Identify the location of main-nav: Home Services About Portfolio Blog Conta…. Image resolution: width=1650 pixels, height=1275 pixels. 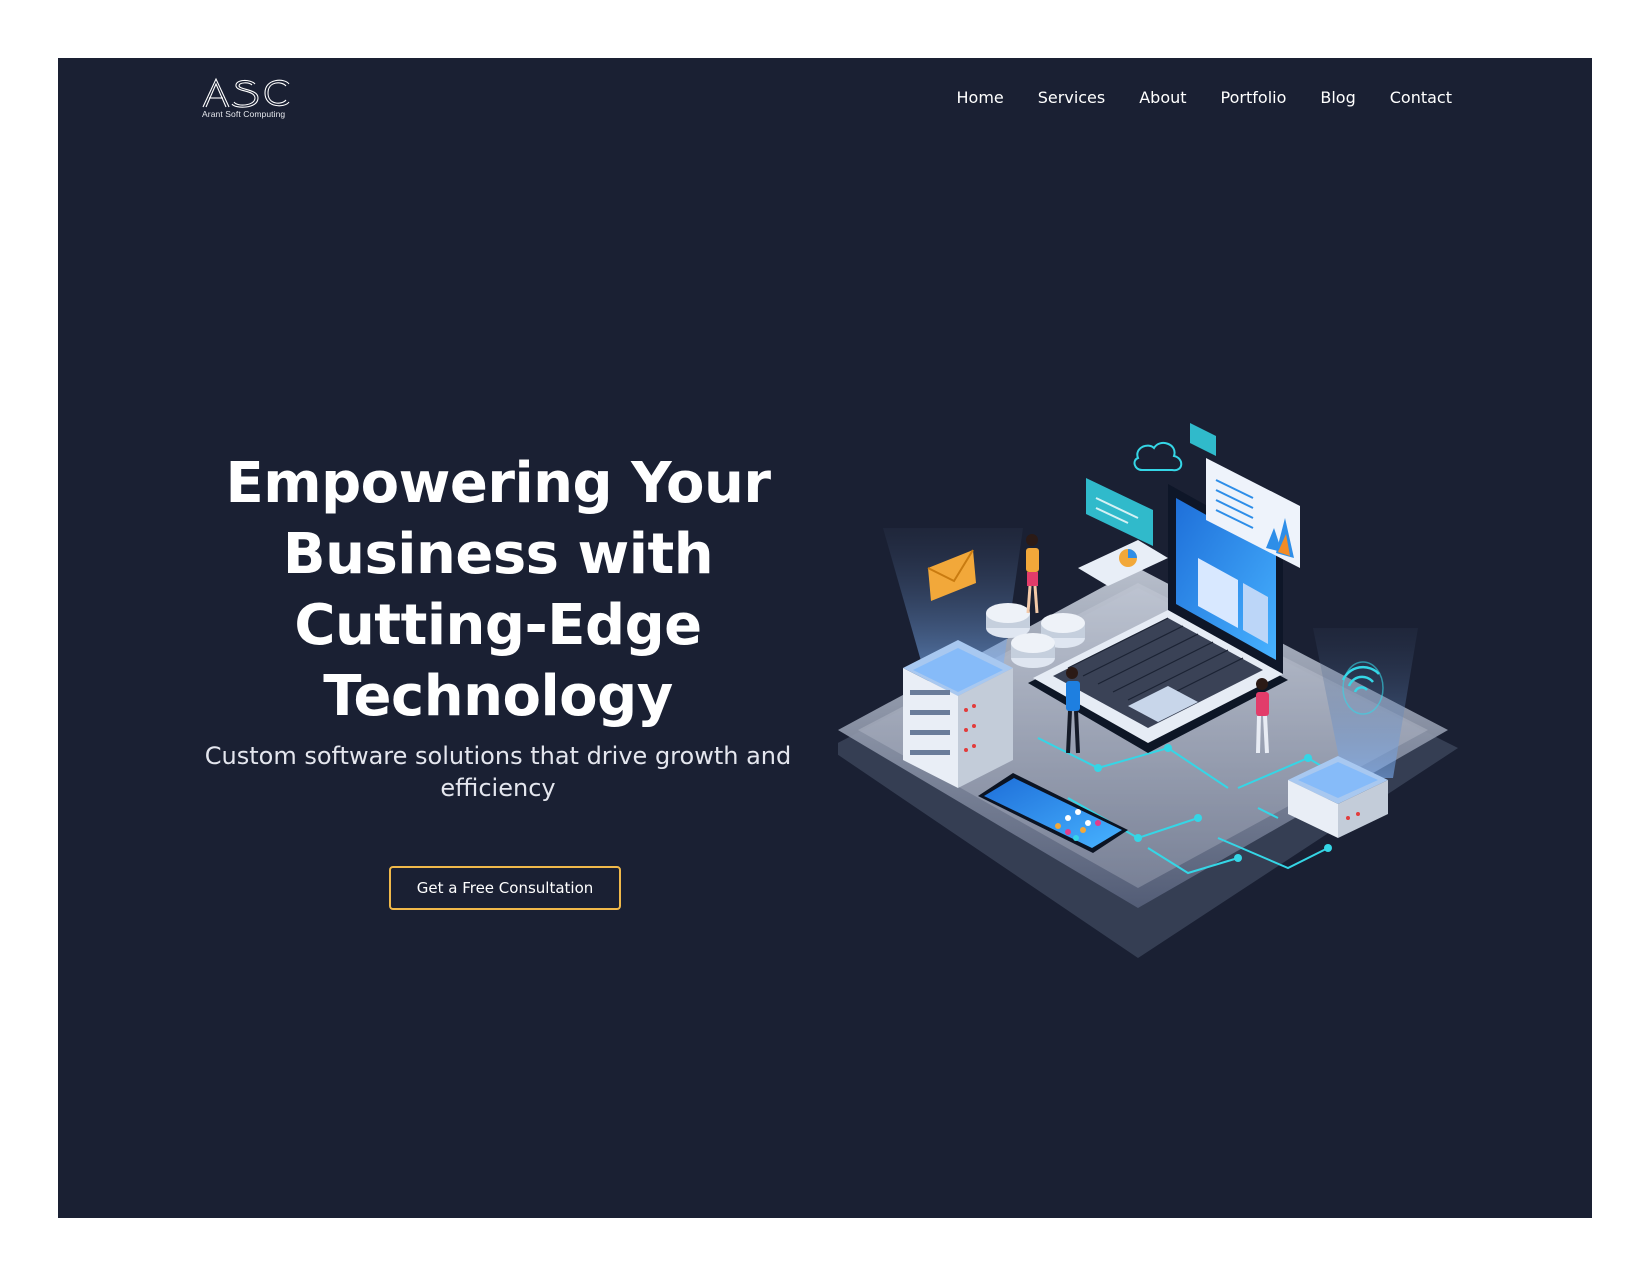
(1204, 97).